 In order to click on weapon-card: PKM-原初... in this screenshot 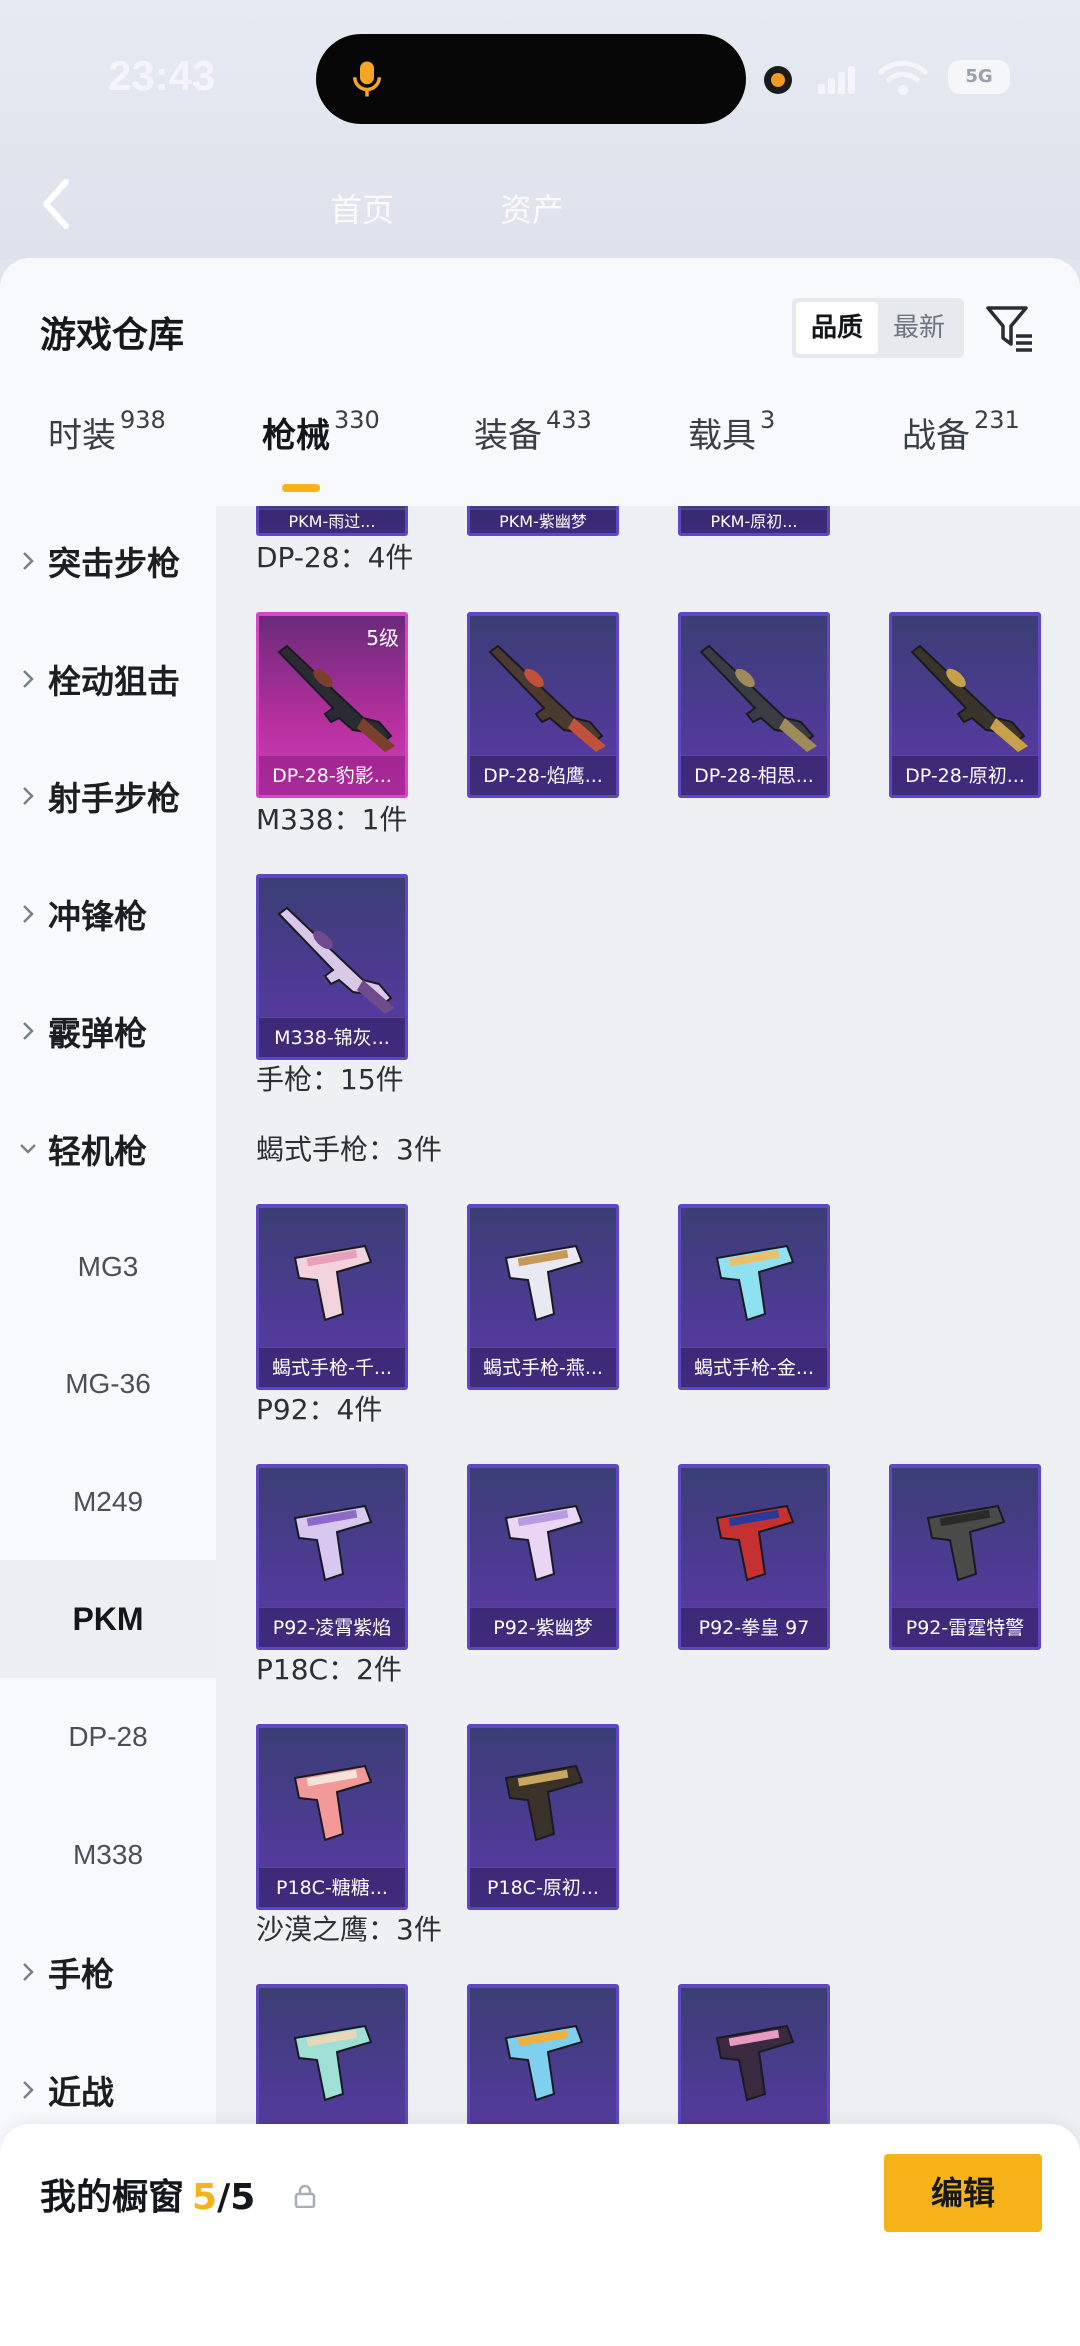, I will do `click(754, 521)`.